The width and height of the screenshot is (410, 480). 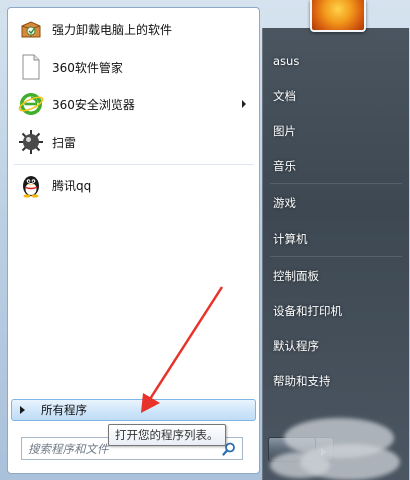 What do you see at coordinates (338, 16) in the screenshot?
I see `user-avatar` at bounding box center [338, 16].